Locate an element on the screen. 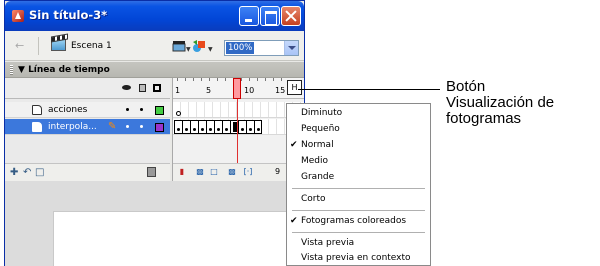 The image size is (600, 266). frame-view-button: H is located at coordinates (294, 87).